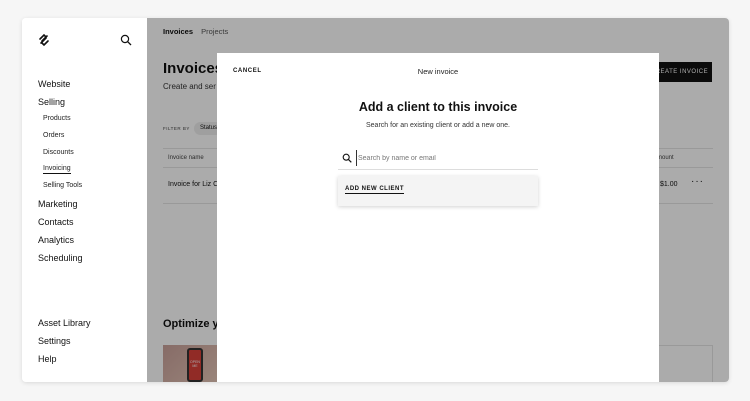 This screenshot has height=401, width=750. Describe the element at coordinates (64, 326) in the screenshot. I see `sidebar-item-asset-library: Asset Library` at that location.